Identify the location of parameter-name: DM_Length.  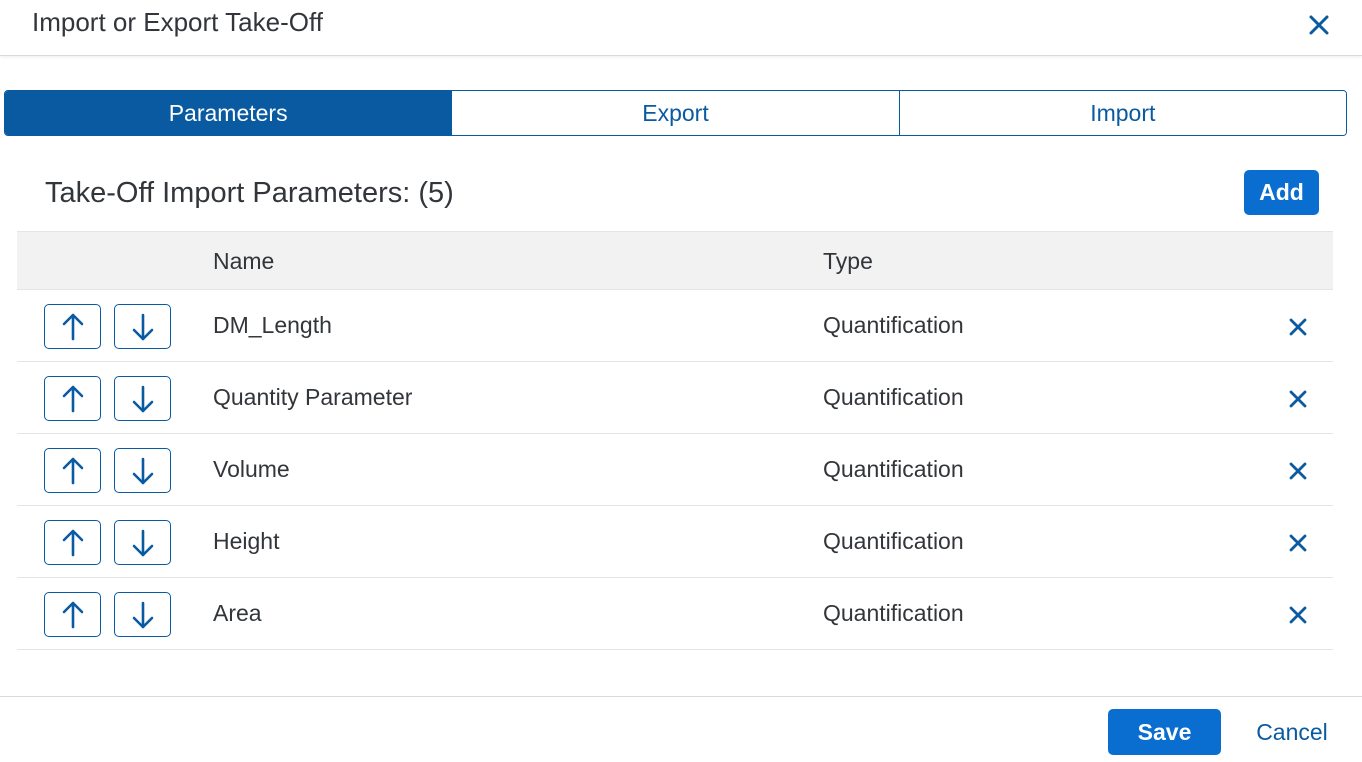
(272, 325).